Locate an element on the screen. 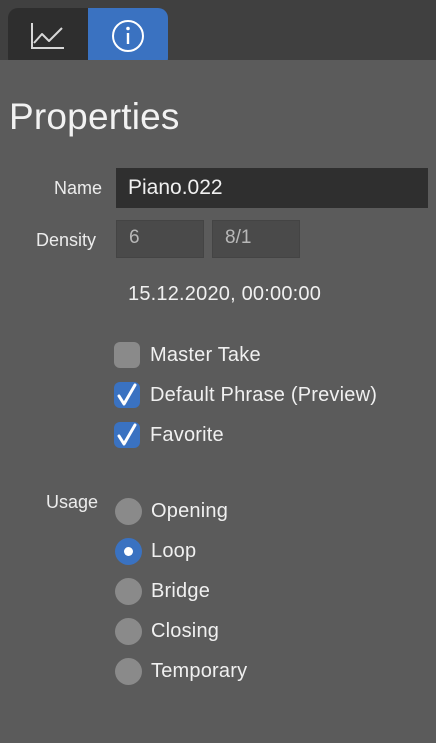  usage-option-loop: Loop is located at coordinates (155, 551).